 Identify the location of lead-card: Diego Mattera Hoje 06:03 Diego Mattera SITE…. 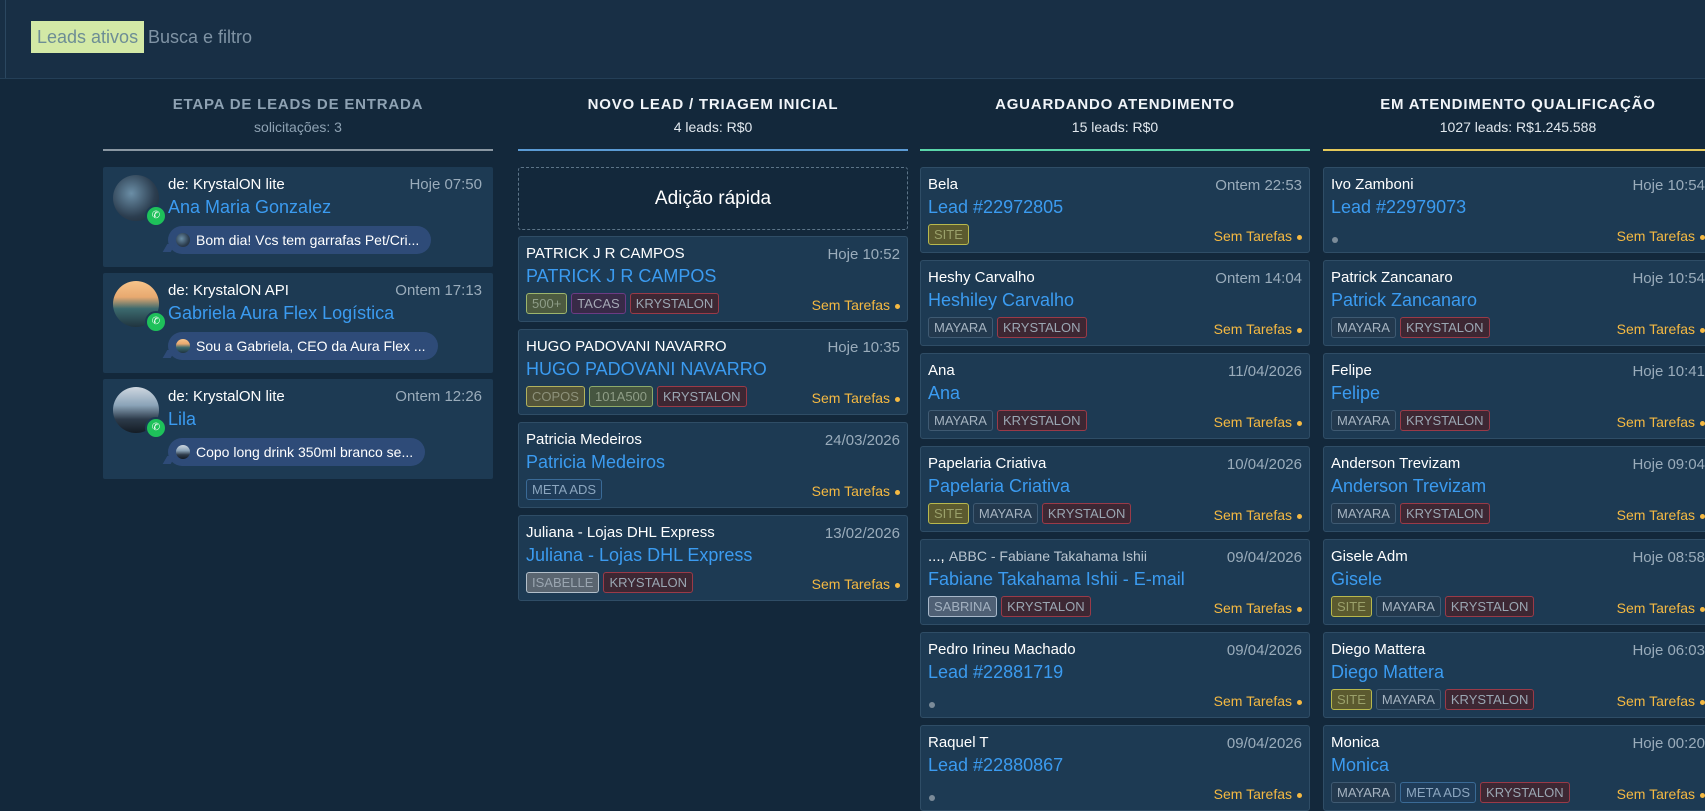
(1514, 675).